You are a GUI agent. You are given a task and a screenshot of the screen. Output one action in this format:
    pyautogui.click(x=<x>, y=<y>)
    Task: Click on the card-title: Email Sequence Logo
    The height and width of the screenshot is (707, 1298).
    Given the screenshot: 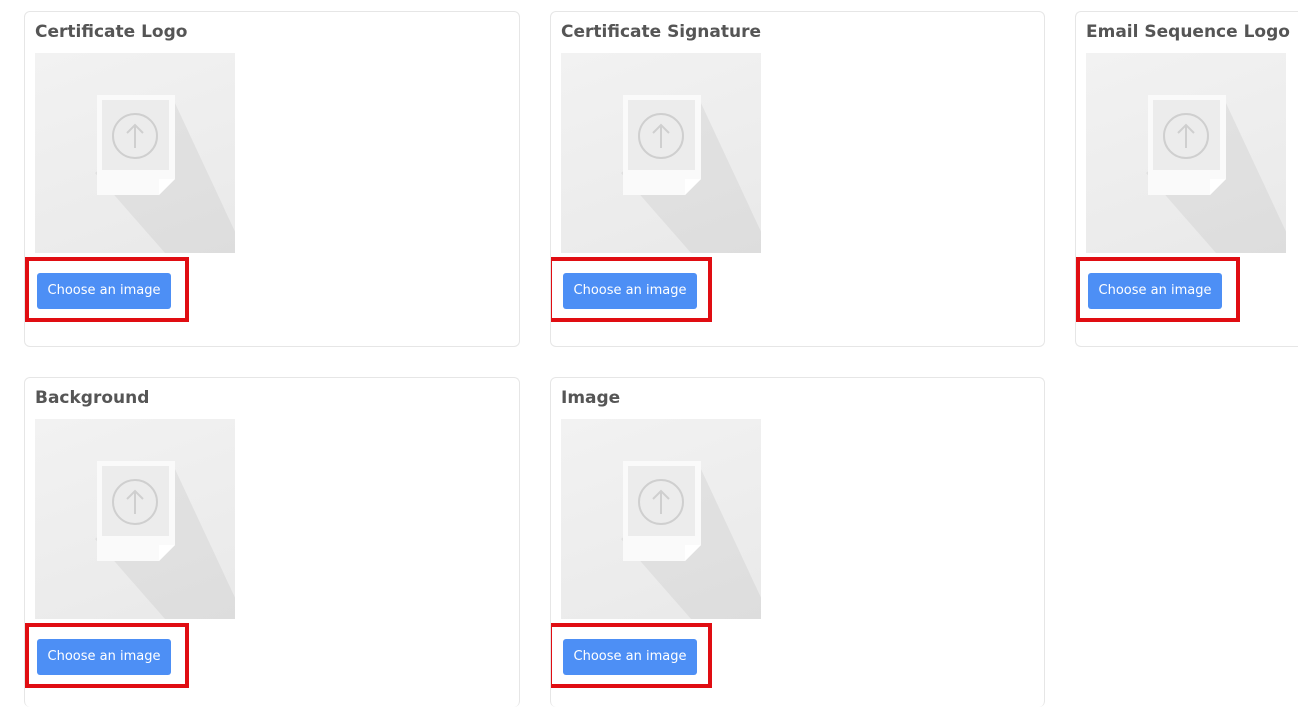 What is the action you would take?
    pyautogui.click(x=1188, y=32)
    